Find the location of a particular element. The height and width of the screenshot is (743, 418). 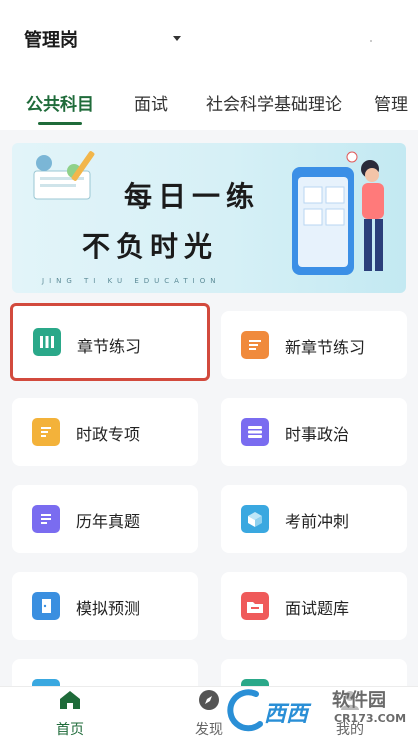

selector-label: 管理岗 is located at coordinates (51, 40).